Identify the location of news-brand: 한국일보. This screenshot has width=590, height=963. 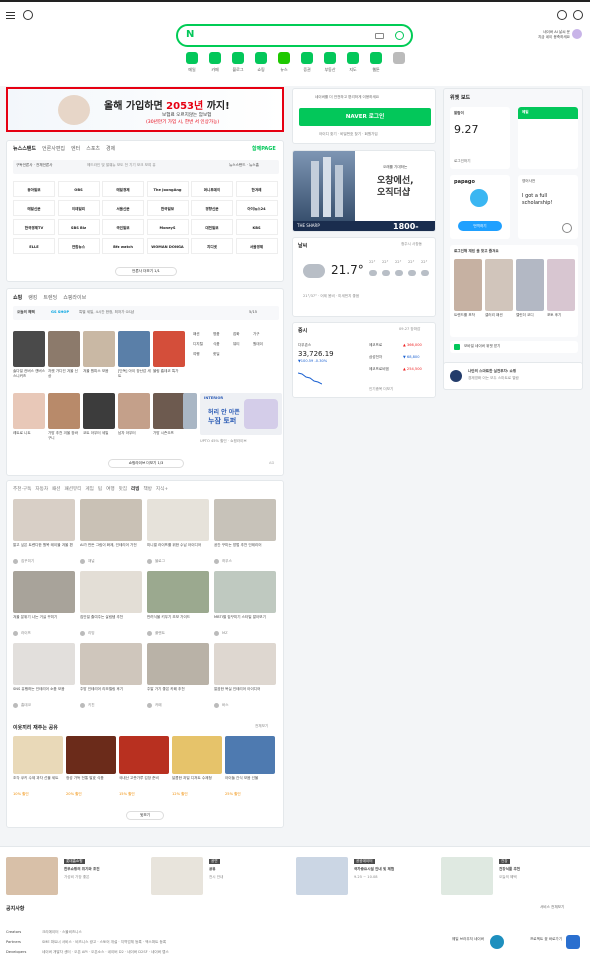
(167, 208).